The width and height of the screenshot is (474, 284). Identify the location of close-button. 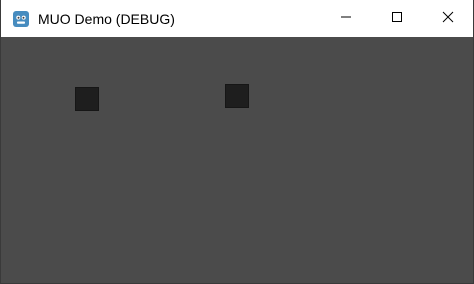
(447, 18).